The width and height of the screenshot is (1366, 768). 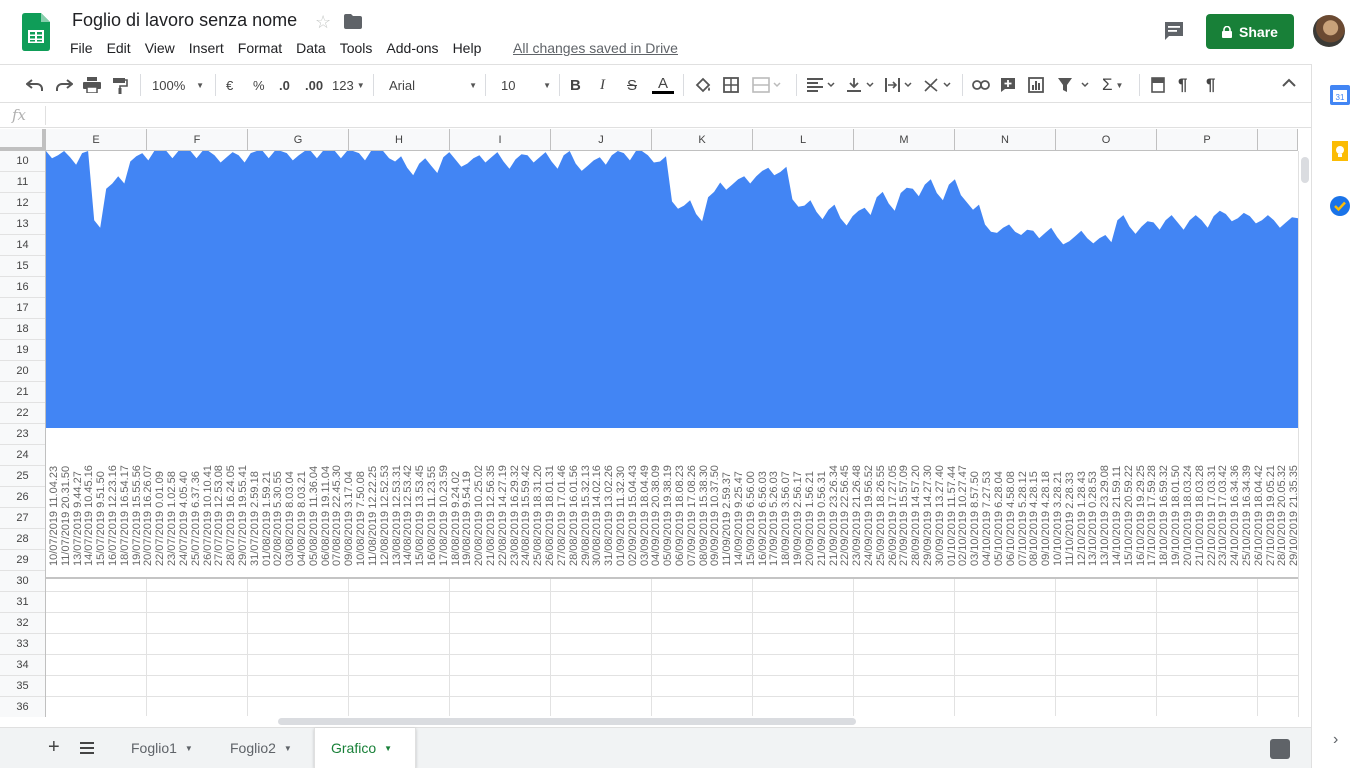 I want to click on row-header-29: 29, so click(x=22, y=560).